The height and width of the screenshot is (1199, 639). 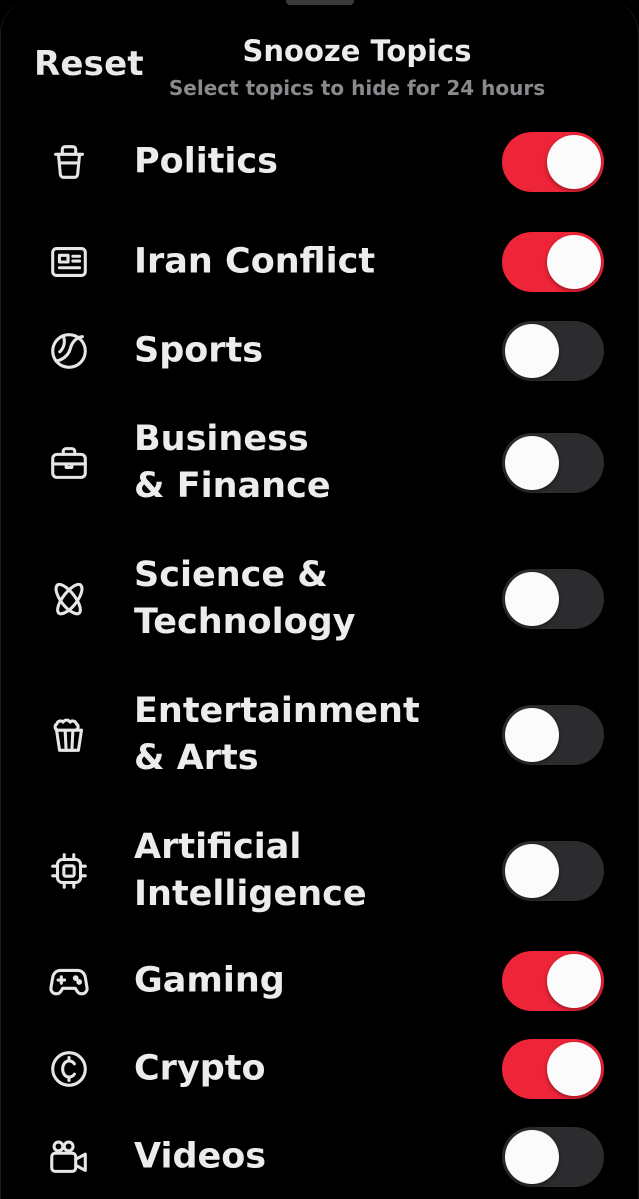 What do you see at coordinates (69, 735) in the screenshot?
I see `popcorn-icon` at bounding box center [69, 735].